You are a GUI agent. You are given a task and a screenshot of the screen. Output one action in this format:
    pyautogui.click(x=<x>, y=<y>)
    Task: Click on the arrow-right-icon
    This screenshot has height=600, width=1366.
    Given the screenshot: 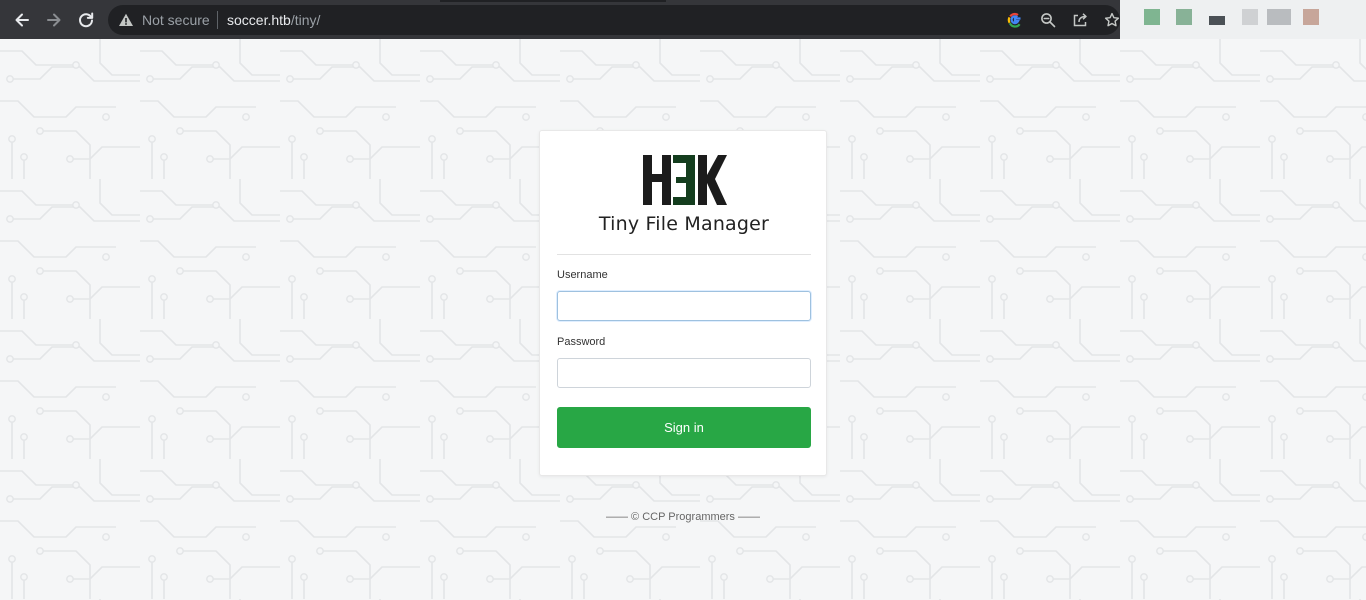 What is the action you would take?
    pyautogui.click(x=54, y=20)
    